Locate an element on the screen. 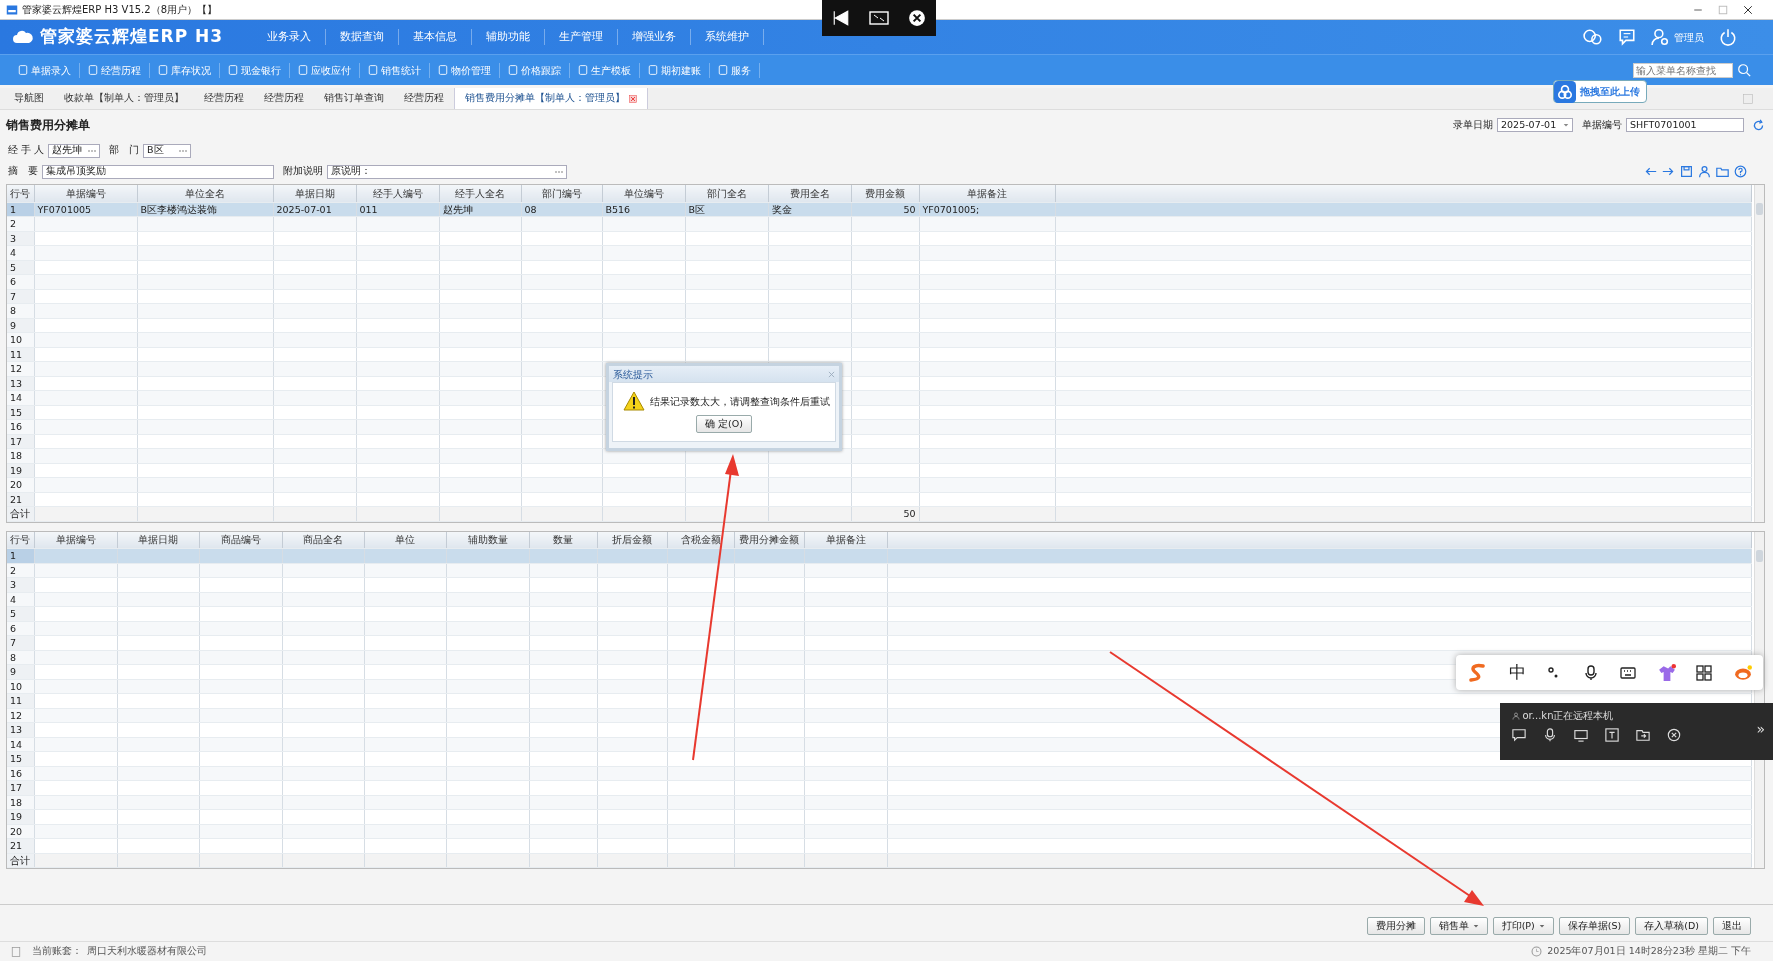 The height and width of the screenshot is (961, 1773). dialog-title: 系统提示 is located at coordinates (633, 374).